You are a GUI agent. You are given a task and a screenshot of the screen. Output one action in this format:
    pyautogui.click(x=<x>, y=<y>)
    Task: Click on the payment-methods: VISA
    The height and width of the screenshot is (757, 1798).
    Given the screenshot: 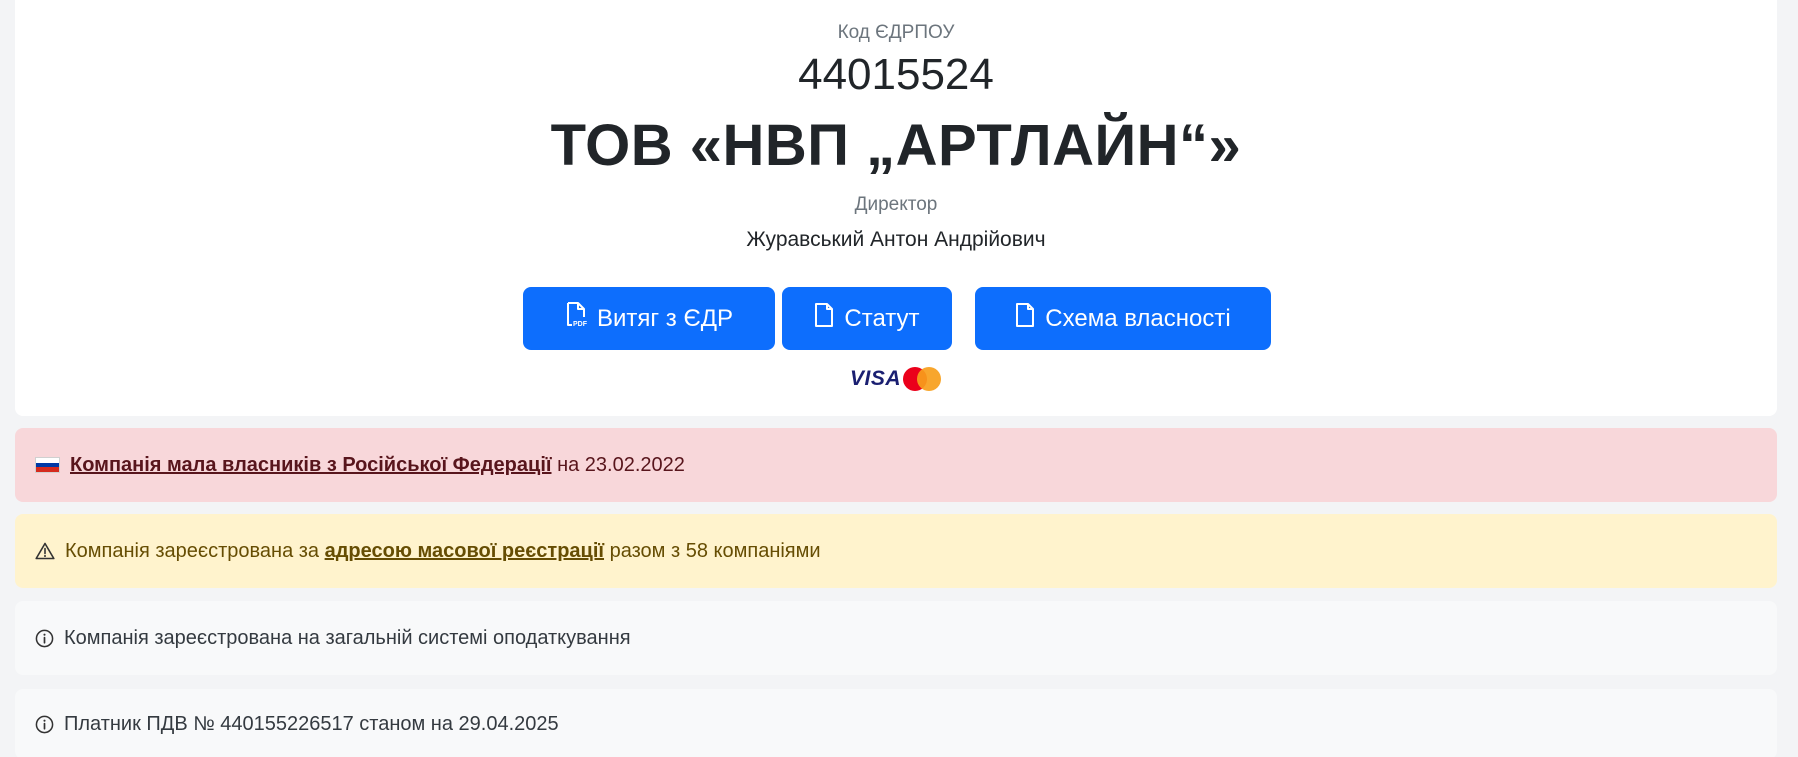 What is the action you would take?
    pyautogui.click(x=896, y=379)
    